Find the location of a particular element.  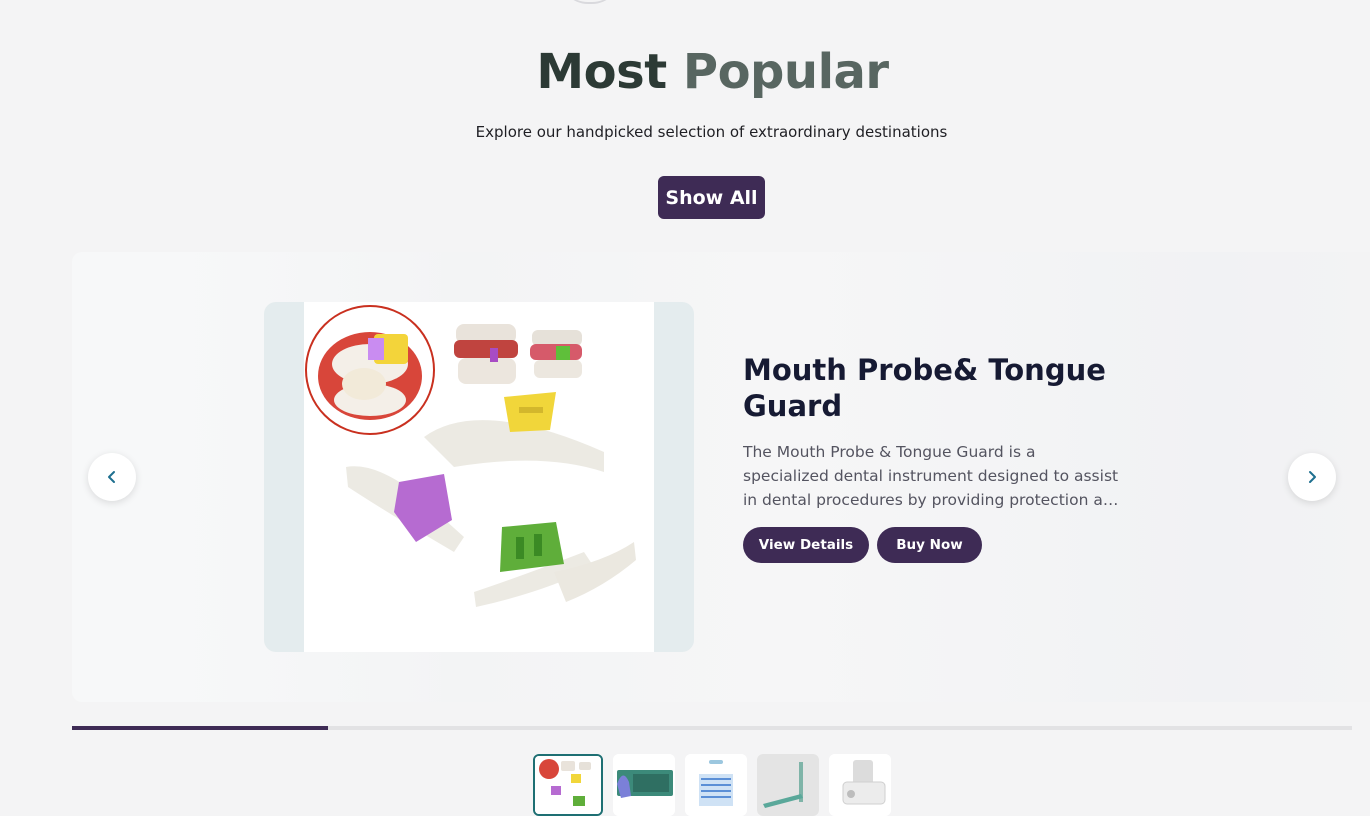

scaler-unit-thumbnail-icon is located at coordinates (860, 785).